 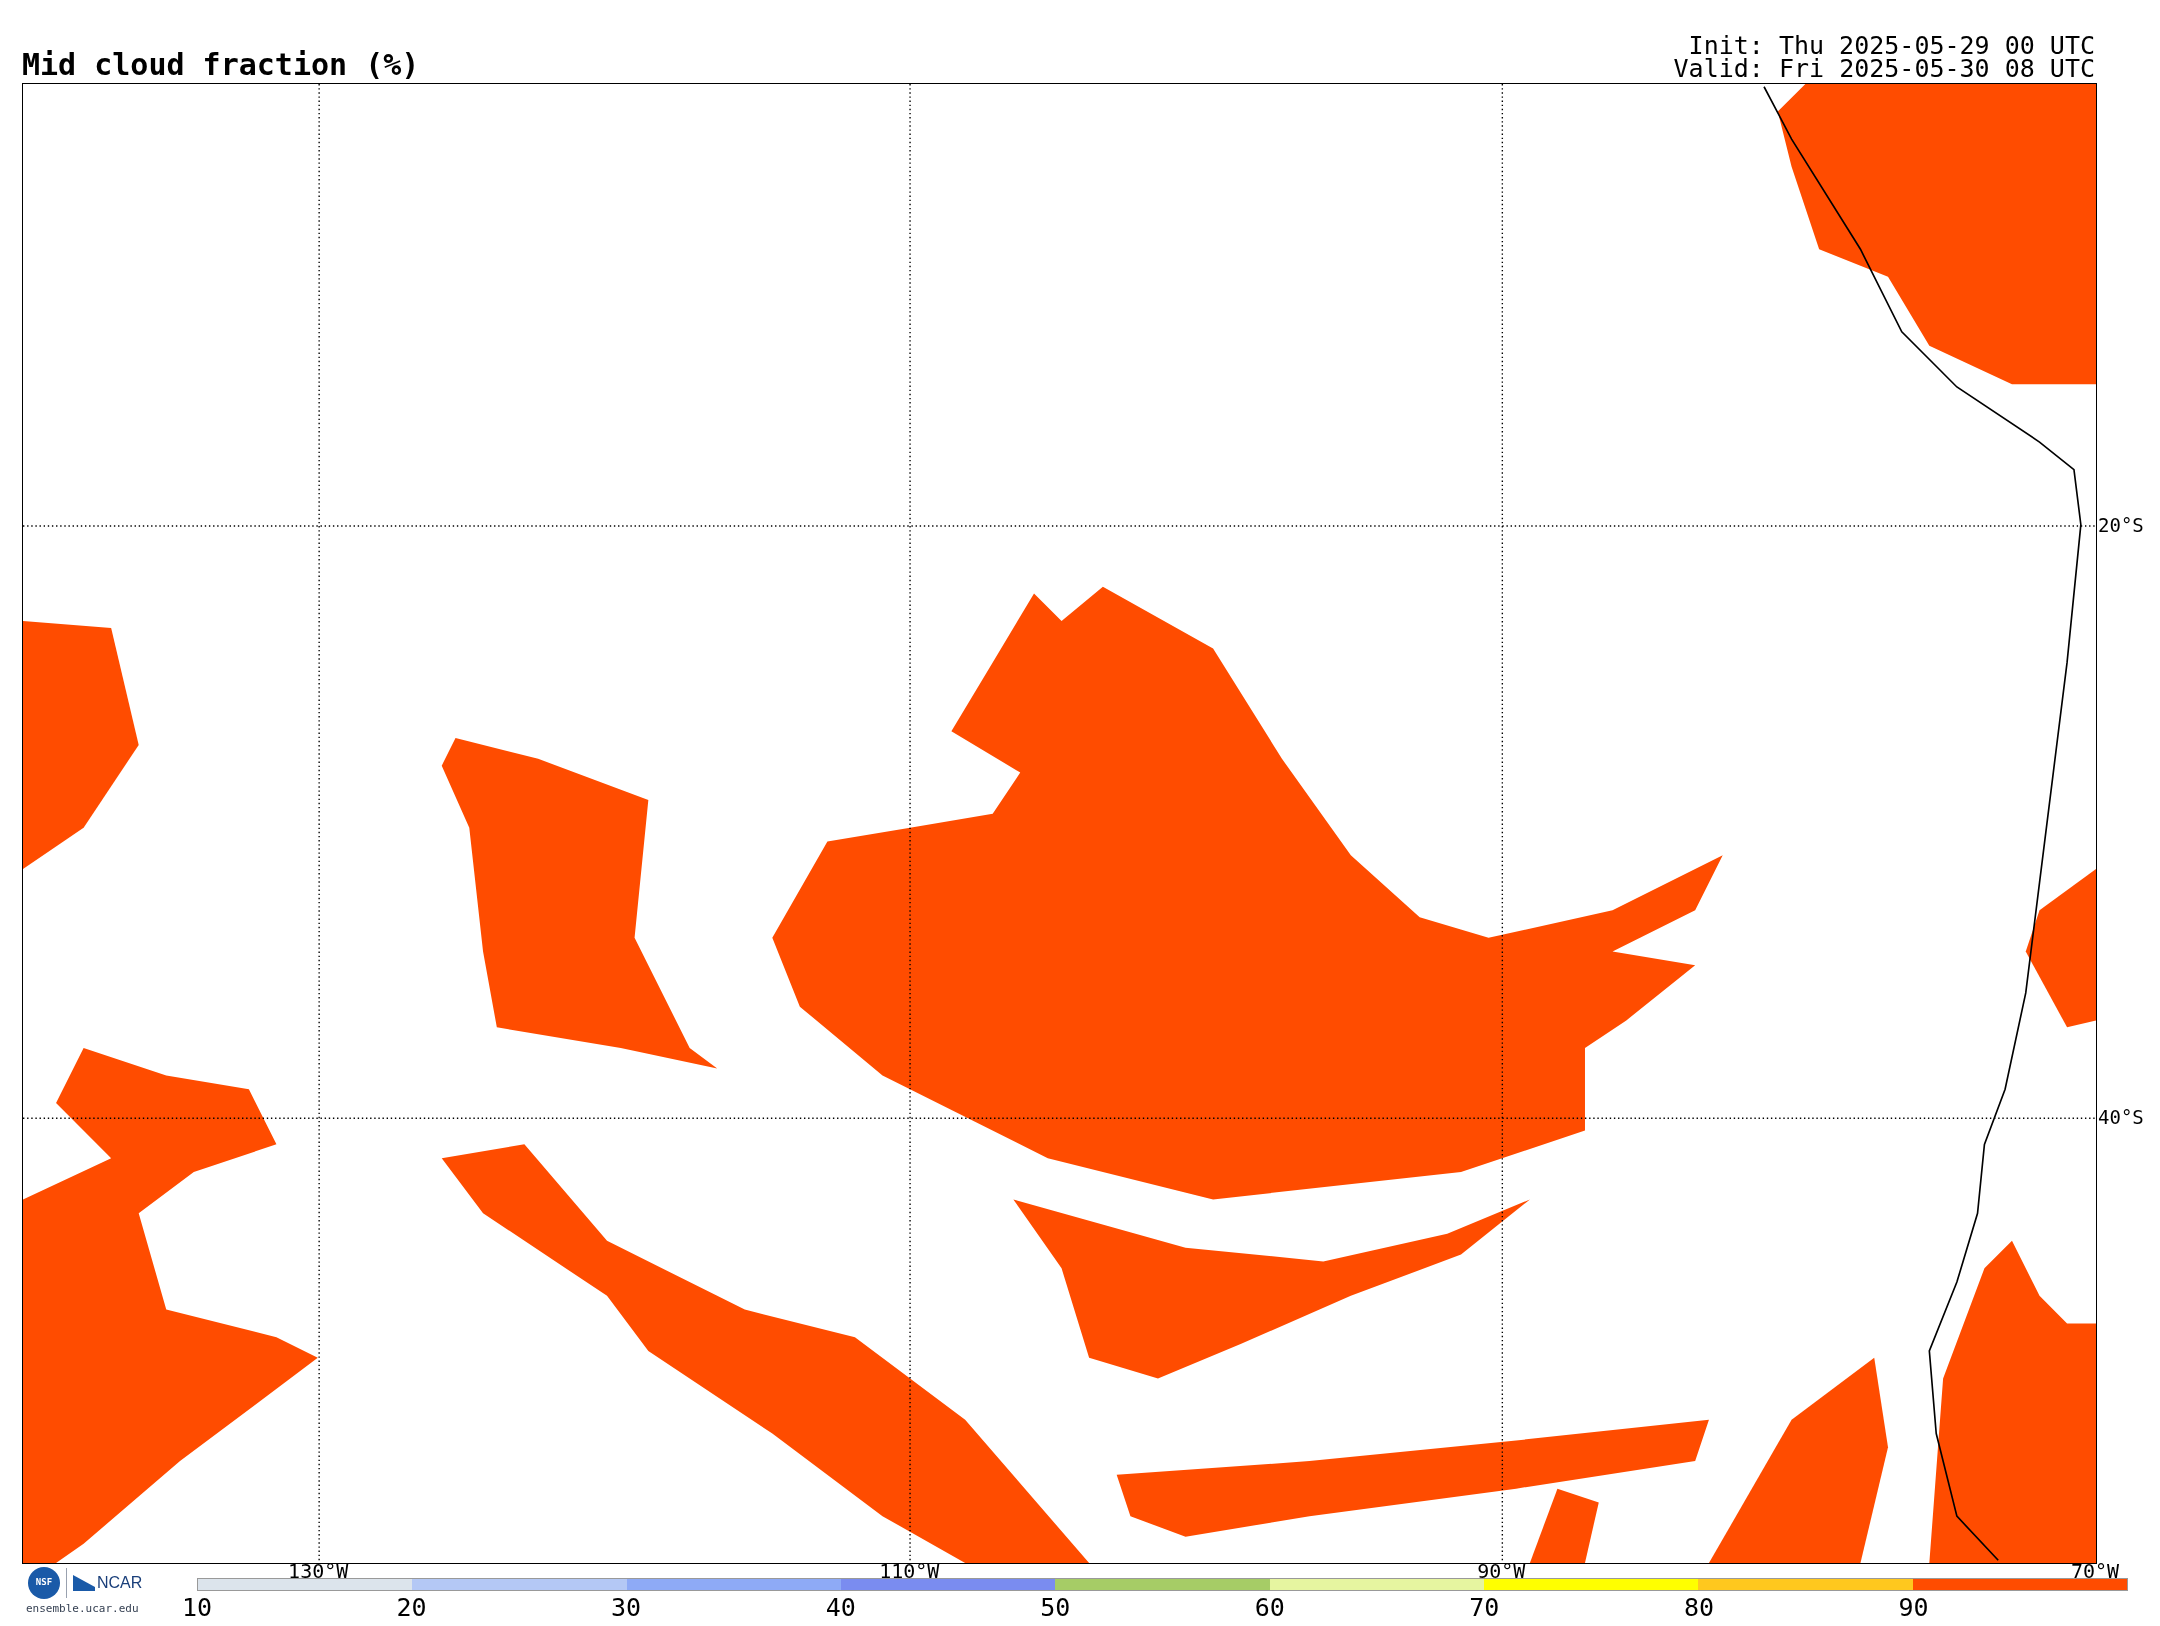 What do you see at coordinates (909, 1571) in the screenshot?
I see `longitude-label: 110°W` at bounding box center [909, 1571].